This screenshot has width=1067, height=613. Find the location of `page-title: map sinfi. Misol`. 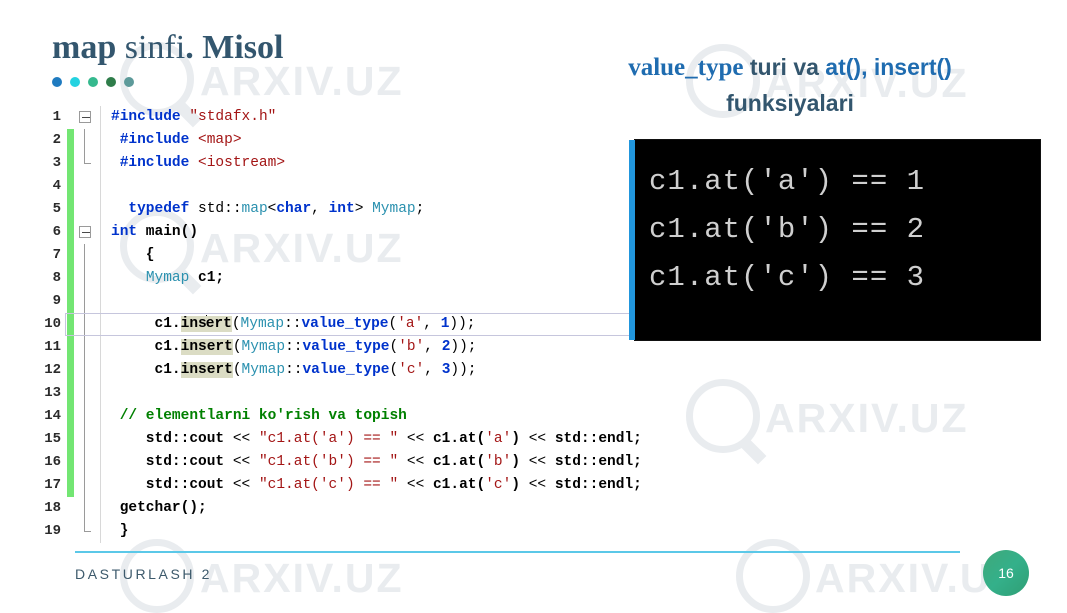

page-title: map sinfi. Misol is located at coordinates (167, 48).